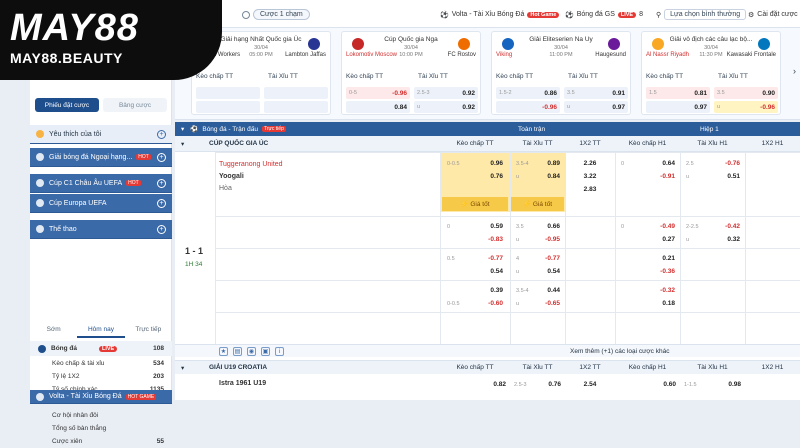  Describe the element at coordinates (101, 428) in the screenshot. I see `bet-type-item: Tổng số bàn thắng` at that location.